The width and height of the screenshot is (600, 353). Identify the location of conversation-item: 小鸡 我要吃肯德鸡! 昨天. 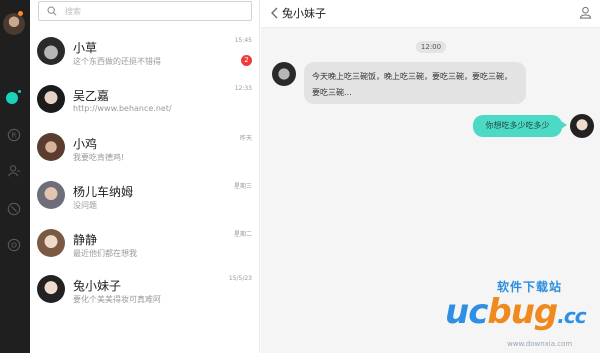
(145, 153).